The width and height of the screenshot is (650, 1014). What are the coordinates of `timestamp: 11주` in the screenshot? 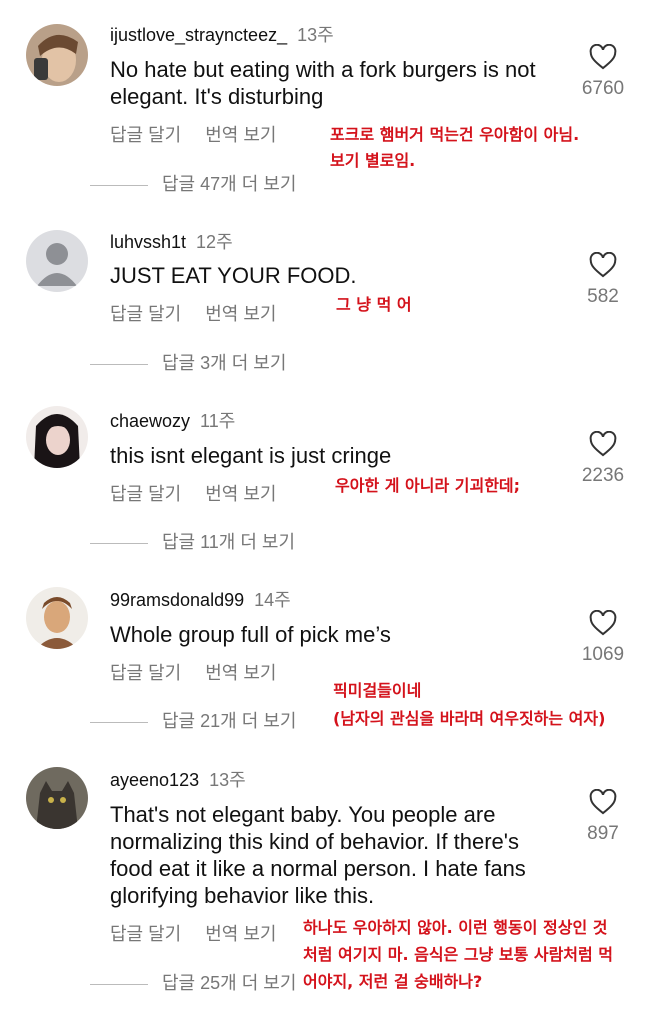 It's located at (218, 421).